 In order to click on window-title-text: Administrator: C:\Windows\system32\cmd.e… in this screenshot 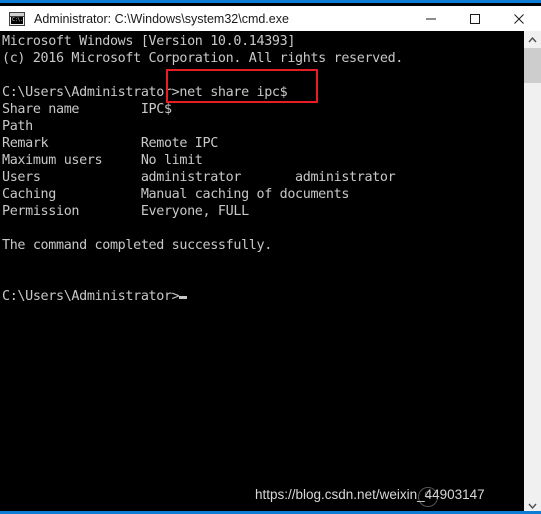, I will do `click(161, 18)`.